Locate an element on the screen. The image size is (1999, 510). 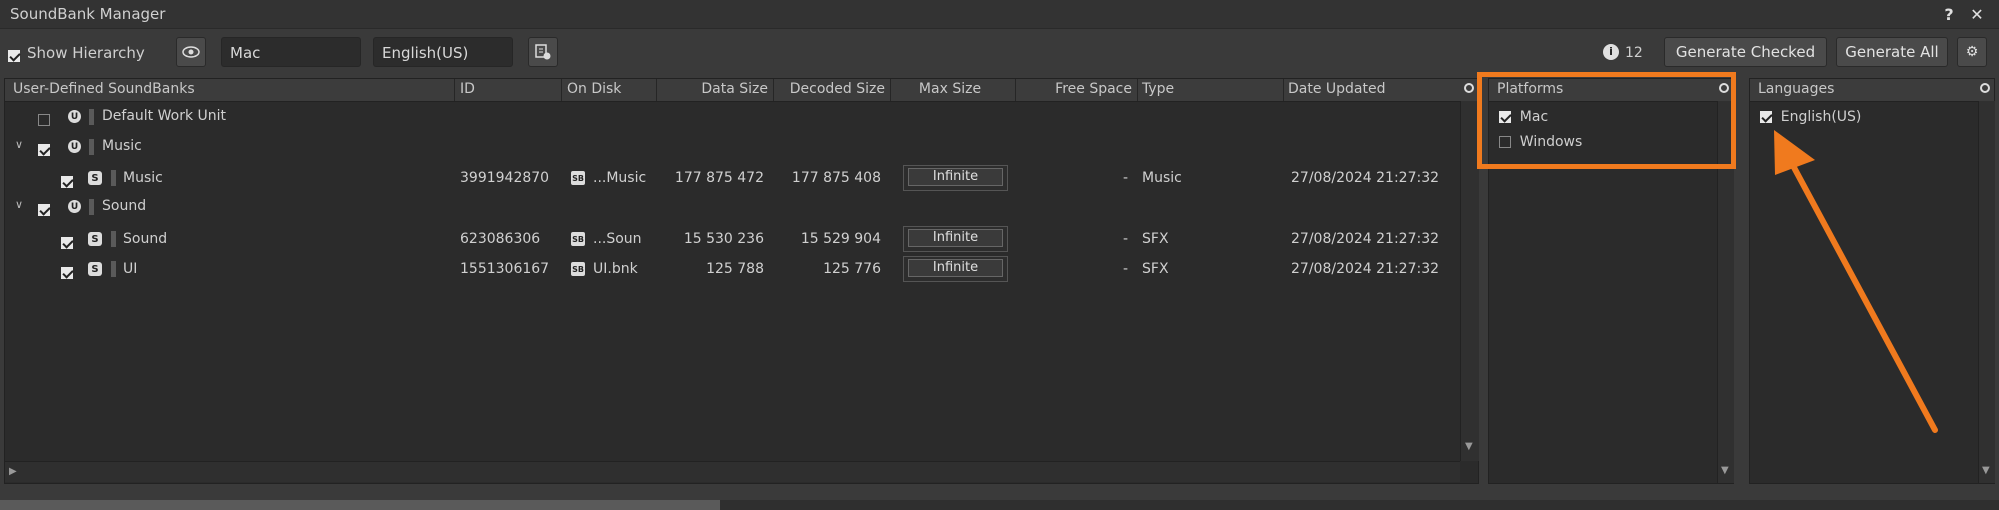
row-decoded-size: 125 776 is located at coordinates (852, 269).